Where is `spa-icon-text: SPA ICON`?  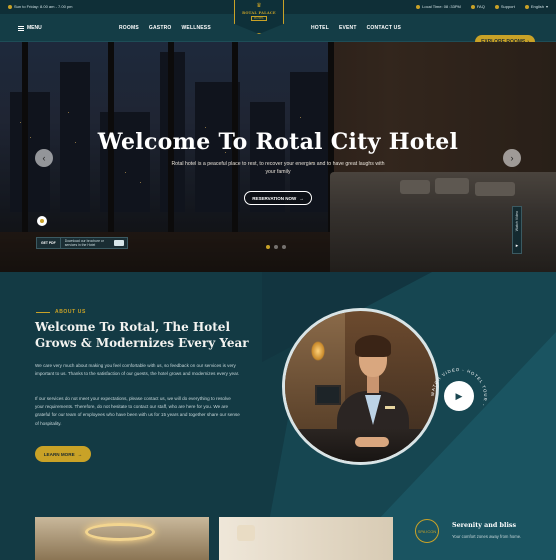
spa-icon-text: SPA ICON is located at coordinates (427, 531).